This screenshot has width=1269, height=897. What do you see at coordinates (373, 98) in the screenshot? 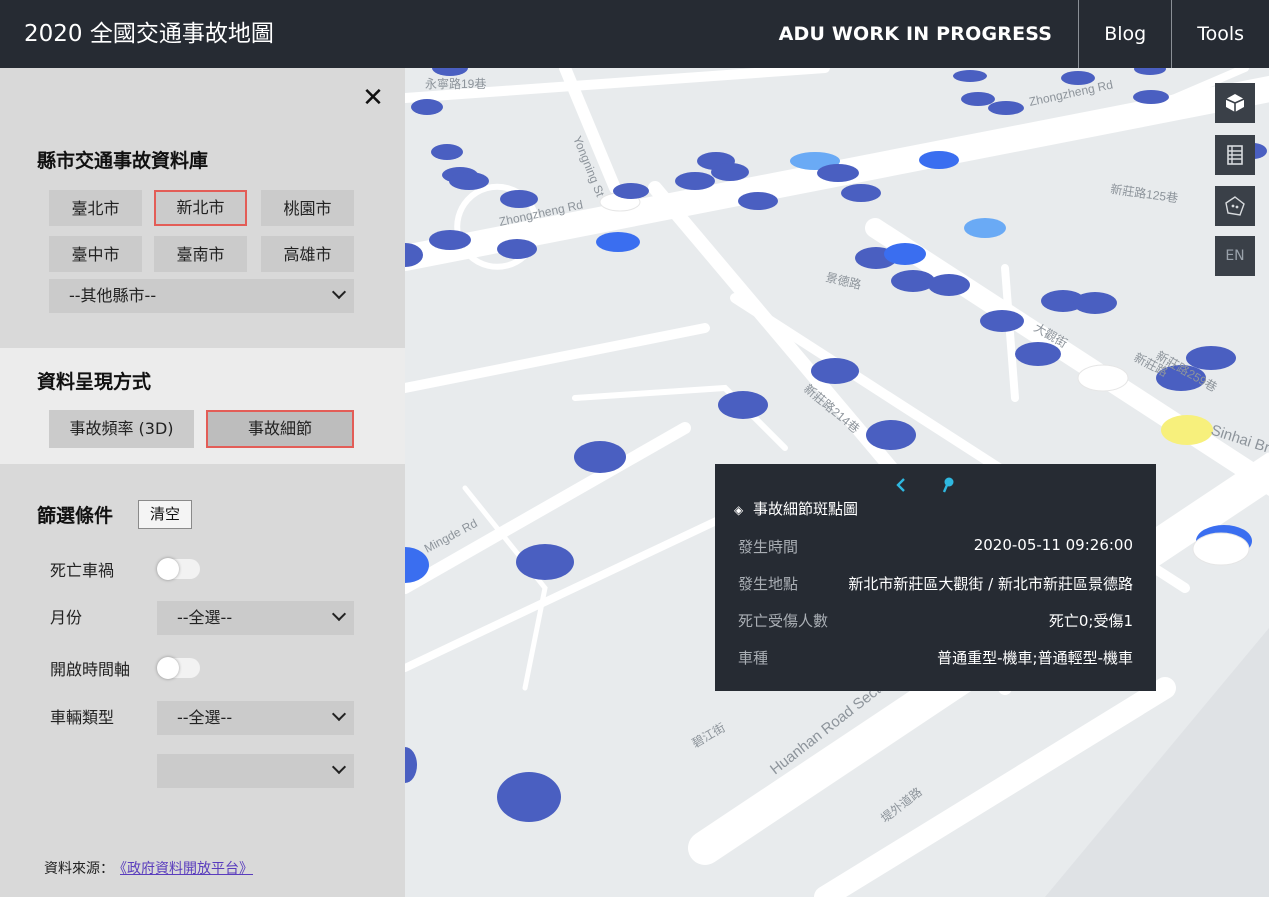
I see `close-sidebar-icon: ✕` at bounding box center [373, 98].